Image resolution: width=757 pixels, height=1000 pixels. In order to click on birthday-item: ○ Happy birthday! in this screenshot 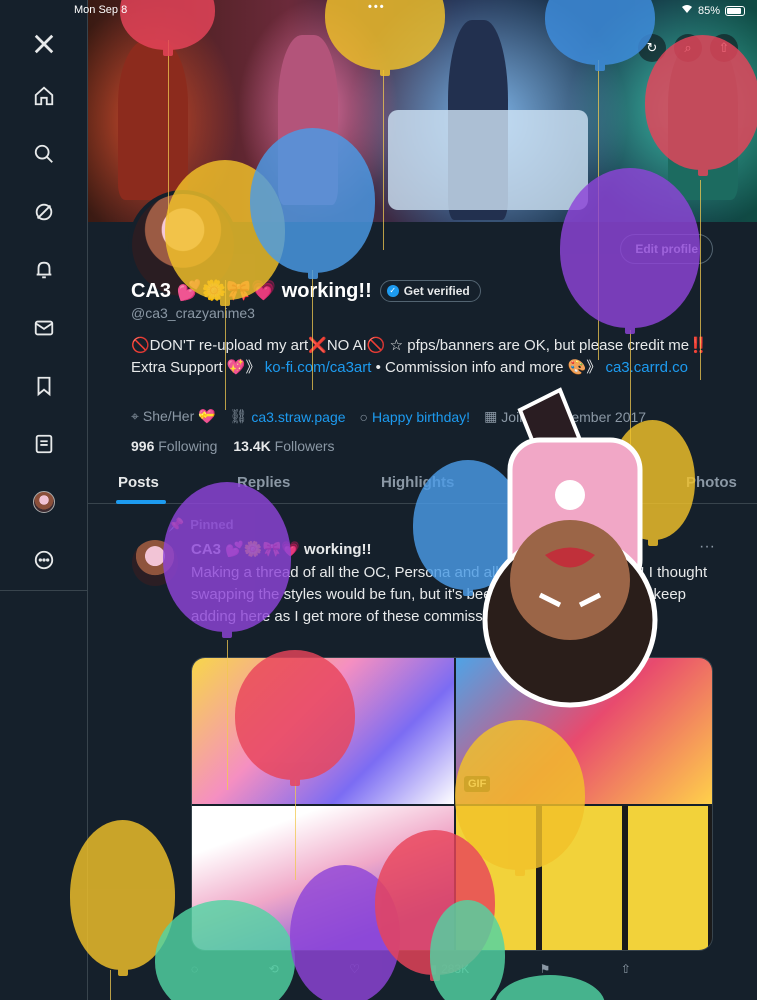, I will do `click(415, 416)`.